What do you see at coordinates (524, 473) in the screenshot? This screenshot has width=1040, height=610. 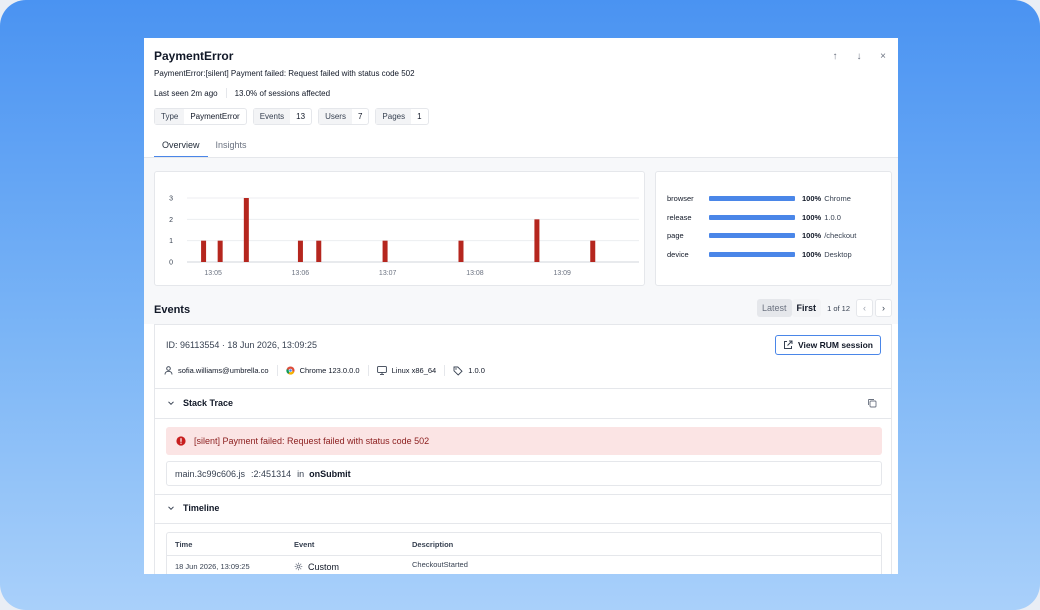 I see `stack-frame: main.3c99c606.js :2:451314 in onSubmit` at bounding box center [524, 473].